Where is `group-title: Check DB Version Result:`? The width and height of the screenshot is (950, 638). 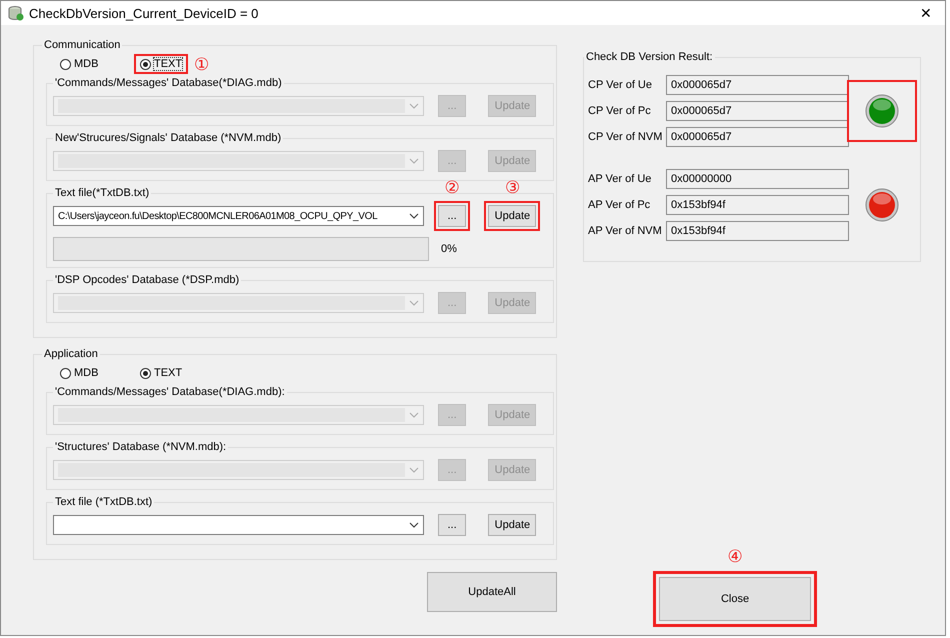
group-title: Check DB Version Result: is located at coordinates (649, 57).